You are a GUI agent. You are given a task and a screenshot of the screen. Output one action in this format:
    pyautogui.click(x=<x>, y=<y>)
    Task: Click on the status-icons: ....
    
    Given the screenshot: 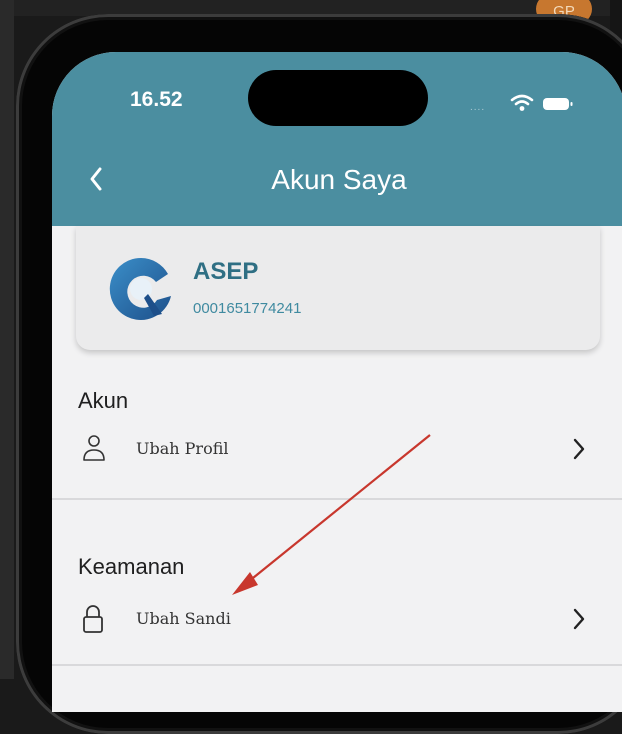 What is the action you would take?
    pyautogui.click(x=525, y=104)
    